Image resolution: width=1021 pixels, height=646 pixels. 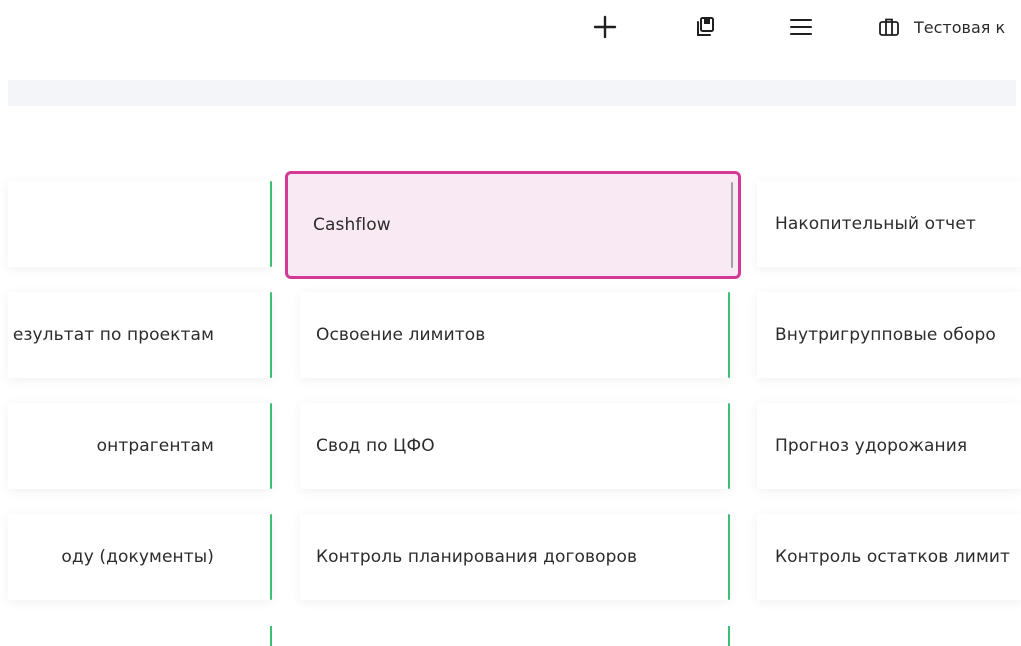 What do you see at coordinates (375, 446) in the screenshot?
I see `report-label: Свод по ЦФО` at bounding box center [375, 446].